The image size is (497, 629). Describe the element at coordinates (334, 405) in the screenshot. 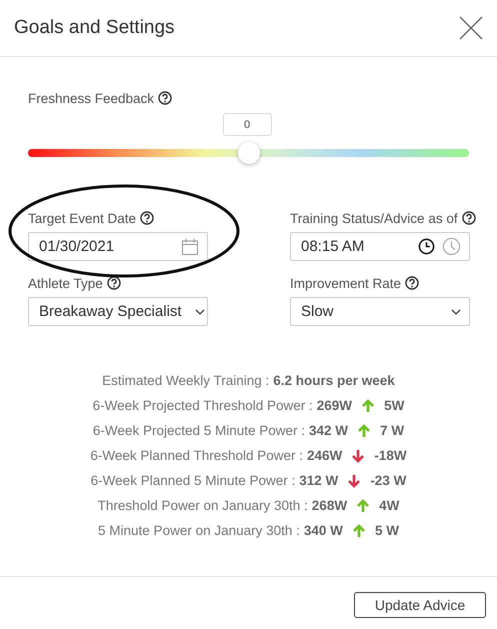

I see `stat-value: 269W` at that location.